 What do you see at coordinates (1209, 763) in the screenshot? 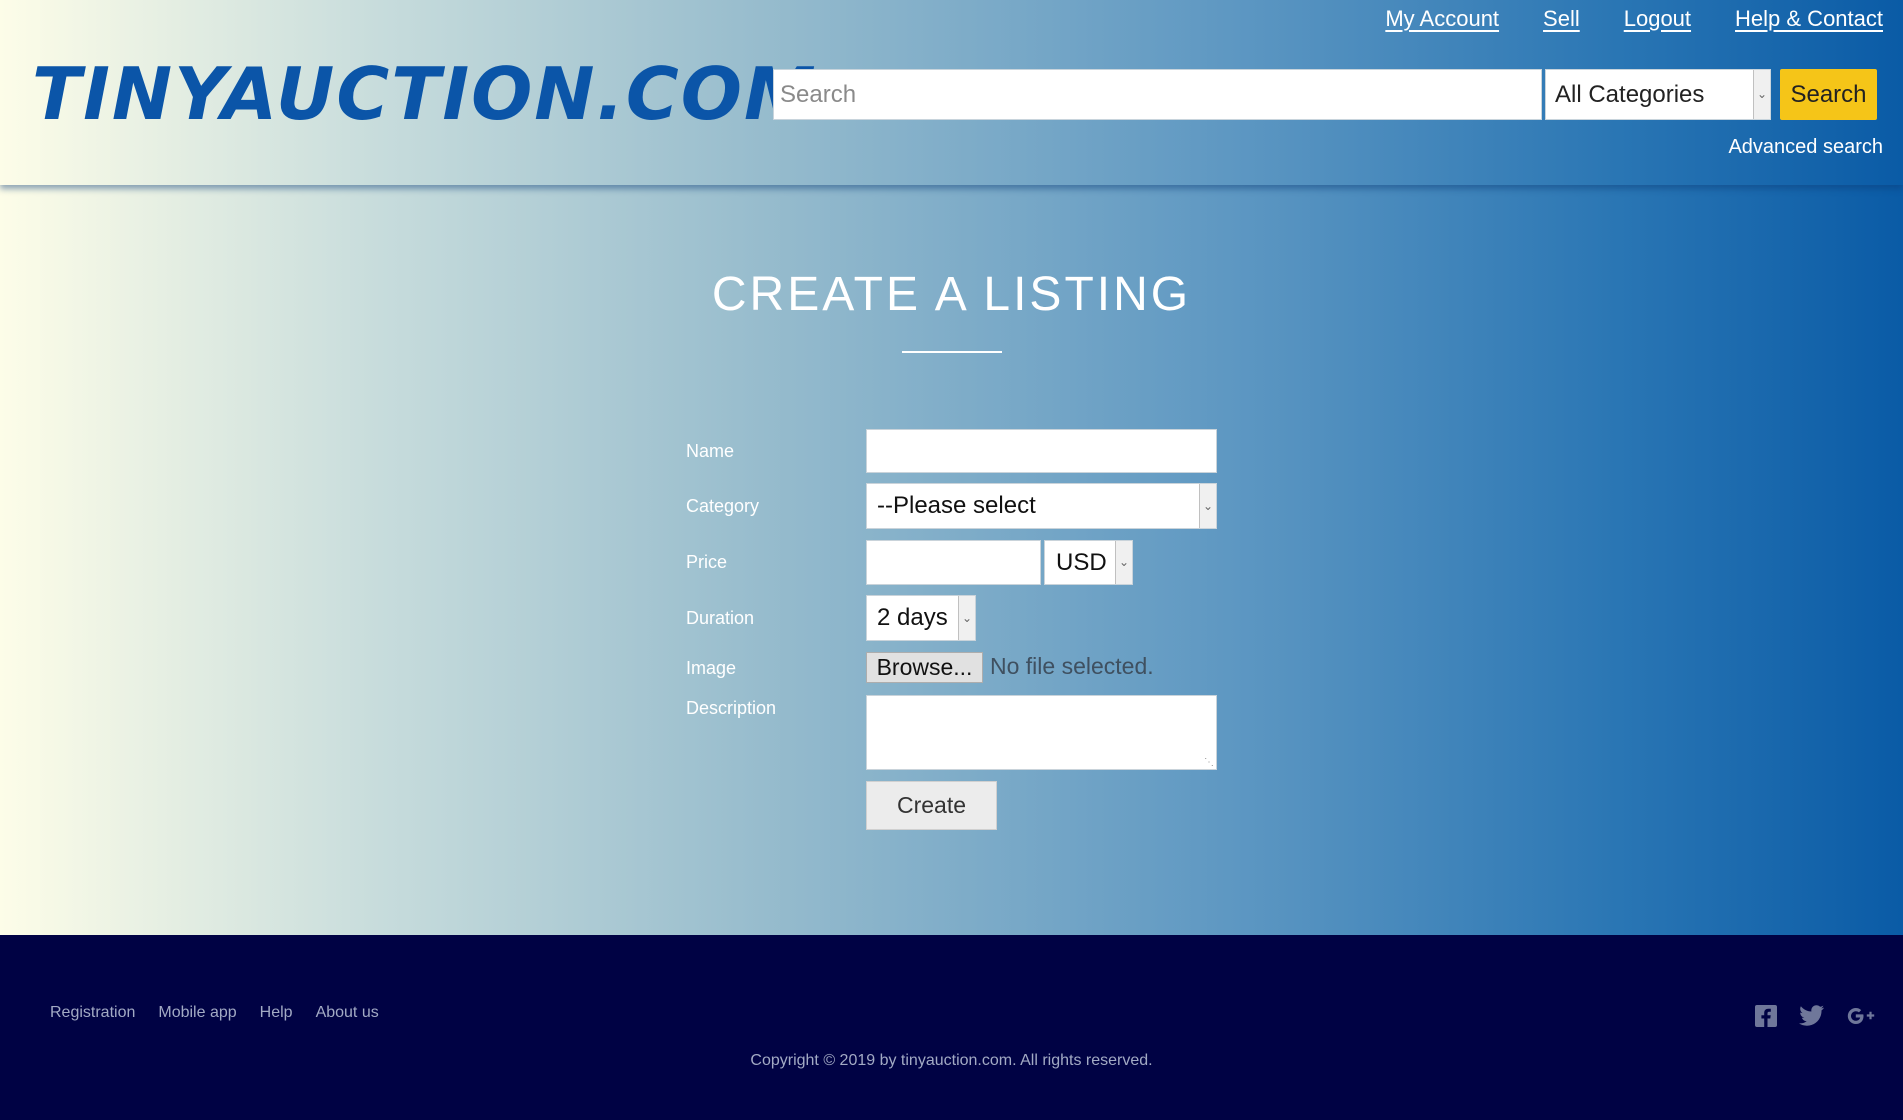
I see `resize-grip-icon: ⋱` at bounding box center [1209, 763].